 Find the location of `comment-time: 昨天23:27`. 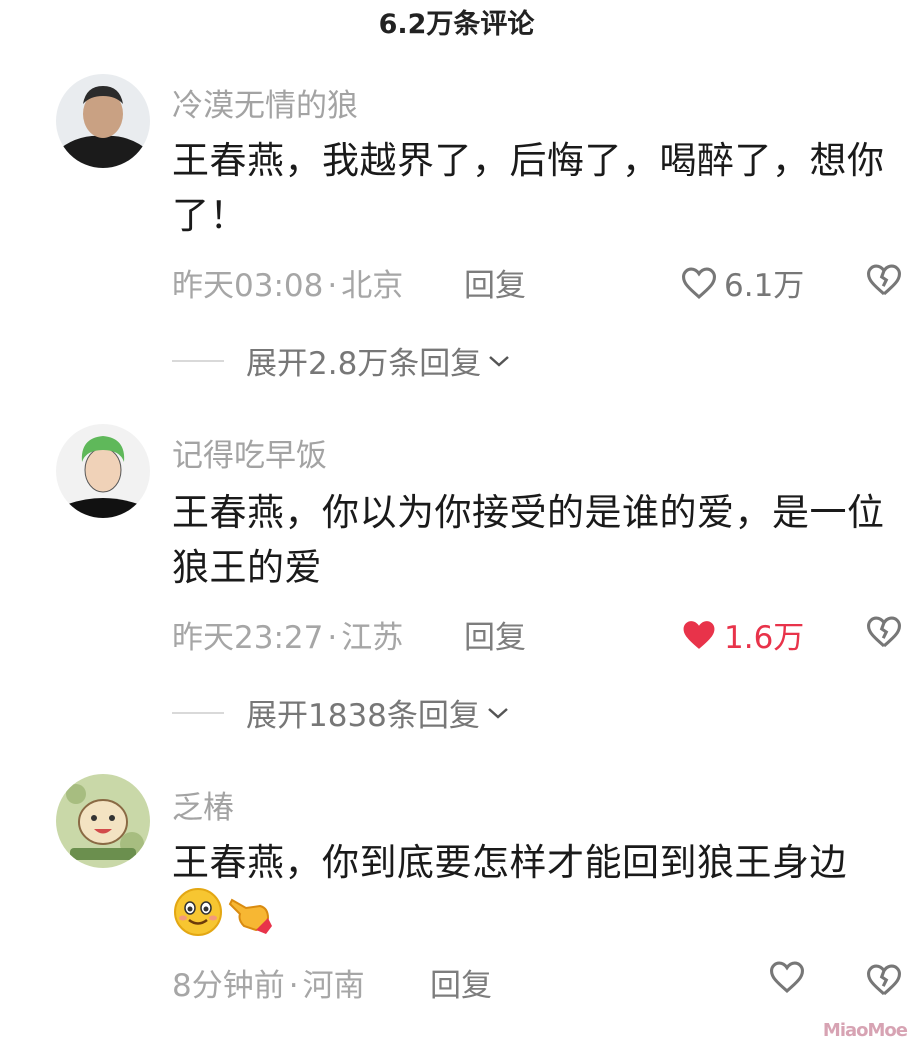

comment-time: 昨天23:27 is located at coordinates (248, 638).